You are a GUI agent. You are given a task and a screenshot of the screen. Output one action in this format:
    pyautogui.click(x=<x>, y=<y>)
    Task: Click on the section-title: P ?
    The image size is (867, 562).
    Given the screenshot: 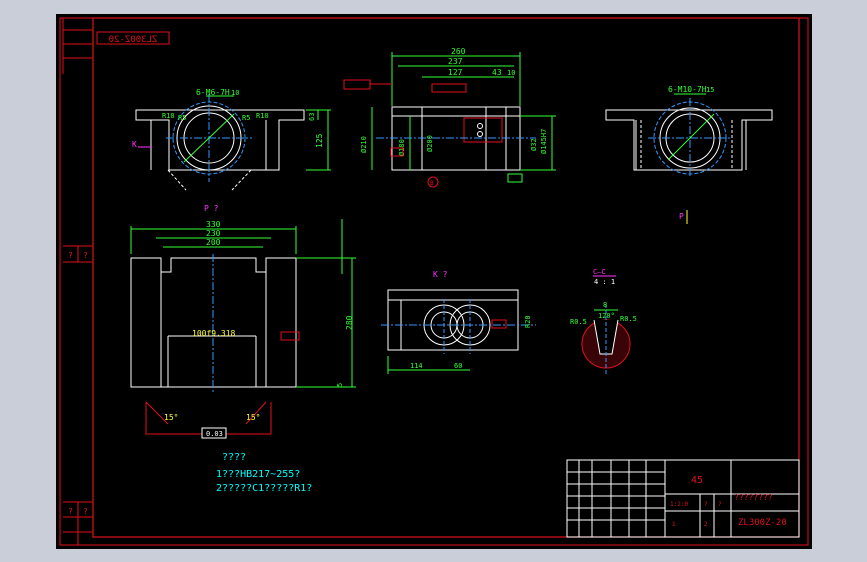 What is the action you would take?
    pyautogui.click(x=211, y=208)
    